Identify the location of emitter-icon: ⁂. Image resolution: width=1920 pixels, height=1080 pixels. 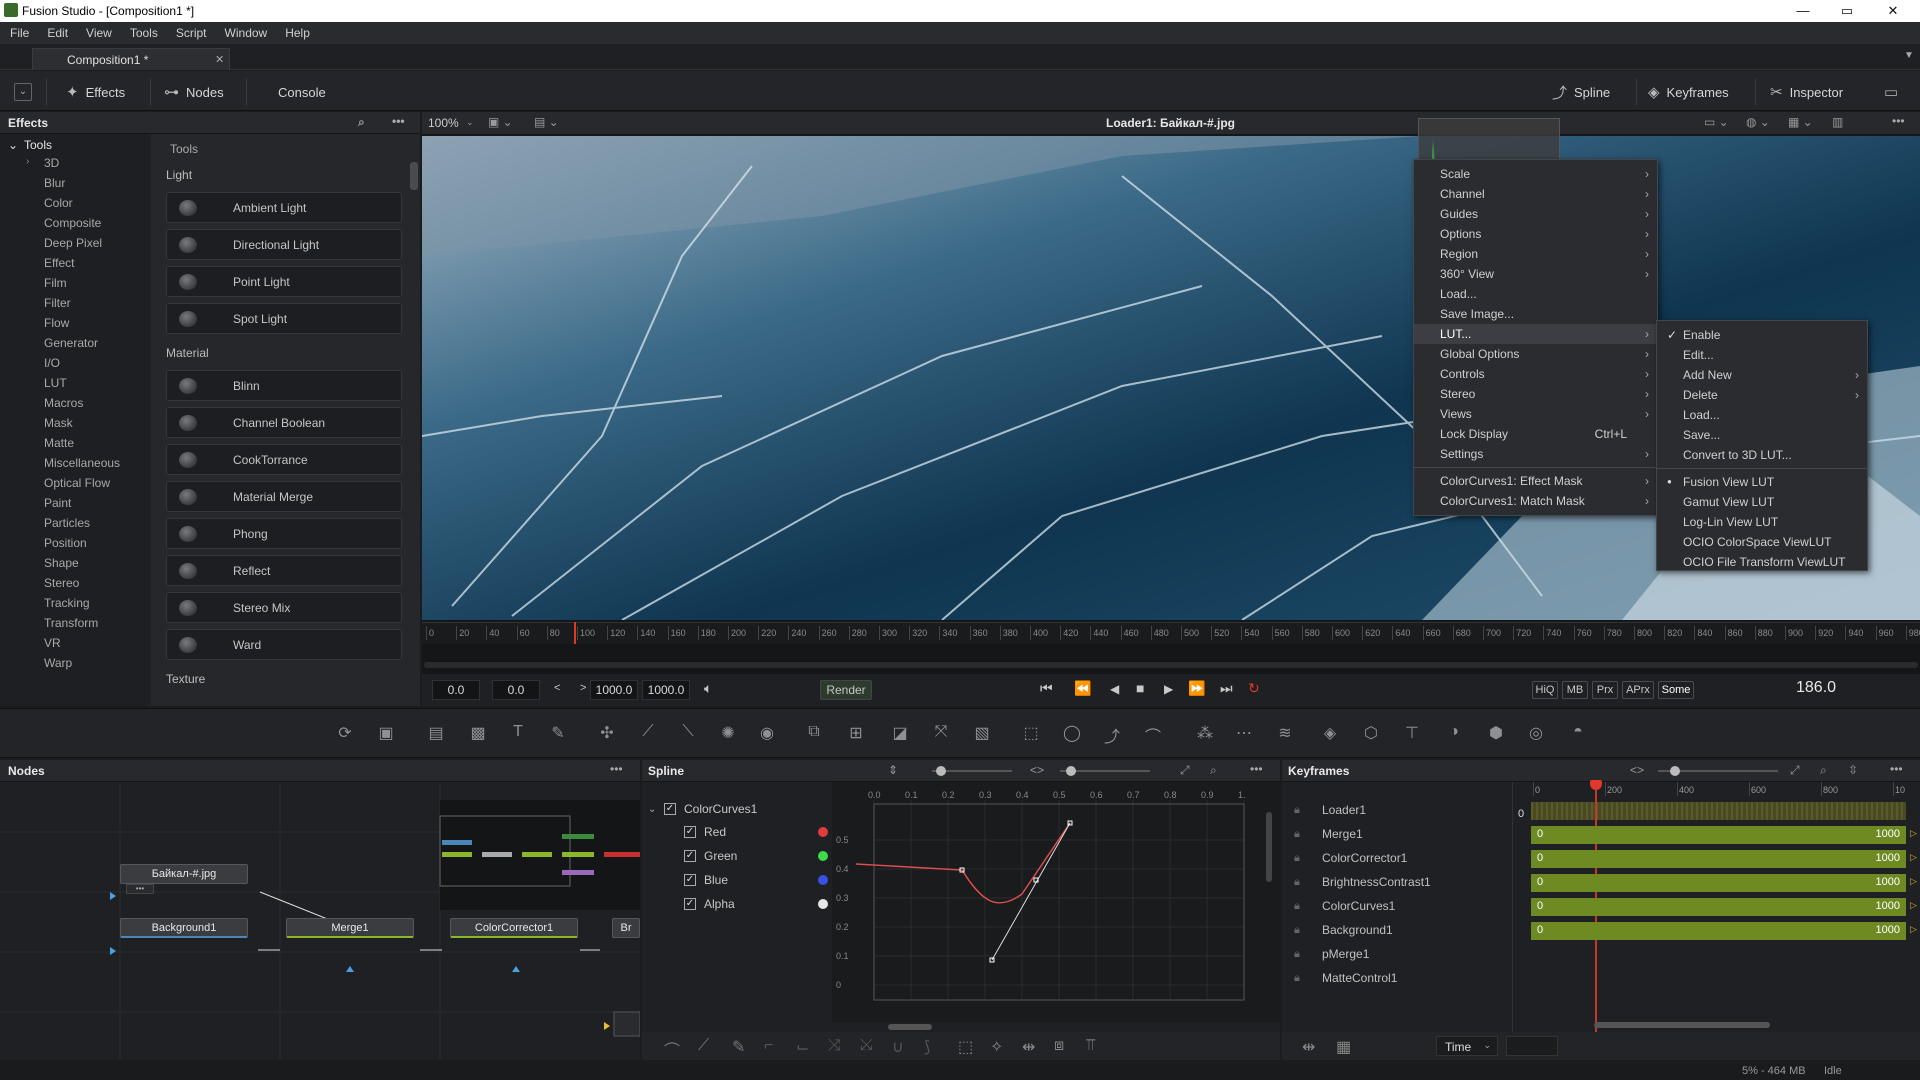
(1205, 734).